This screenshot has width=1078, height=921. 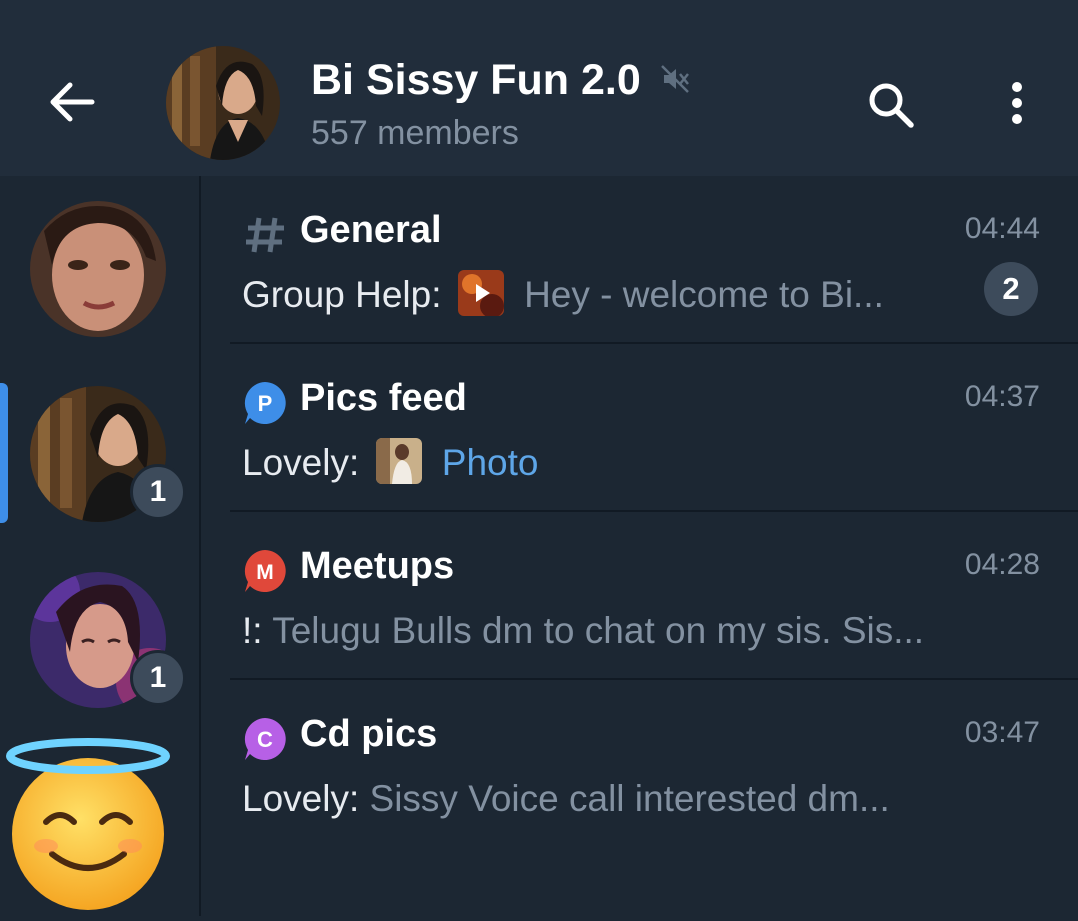 I want to click on svg-text: P, so click(x=265, y=403).